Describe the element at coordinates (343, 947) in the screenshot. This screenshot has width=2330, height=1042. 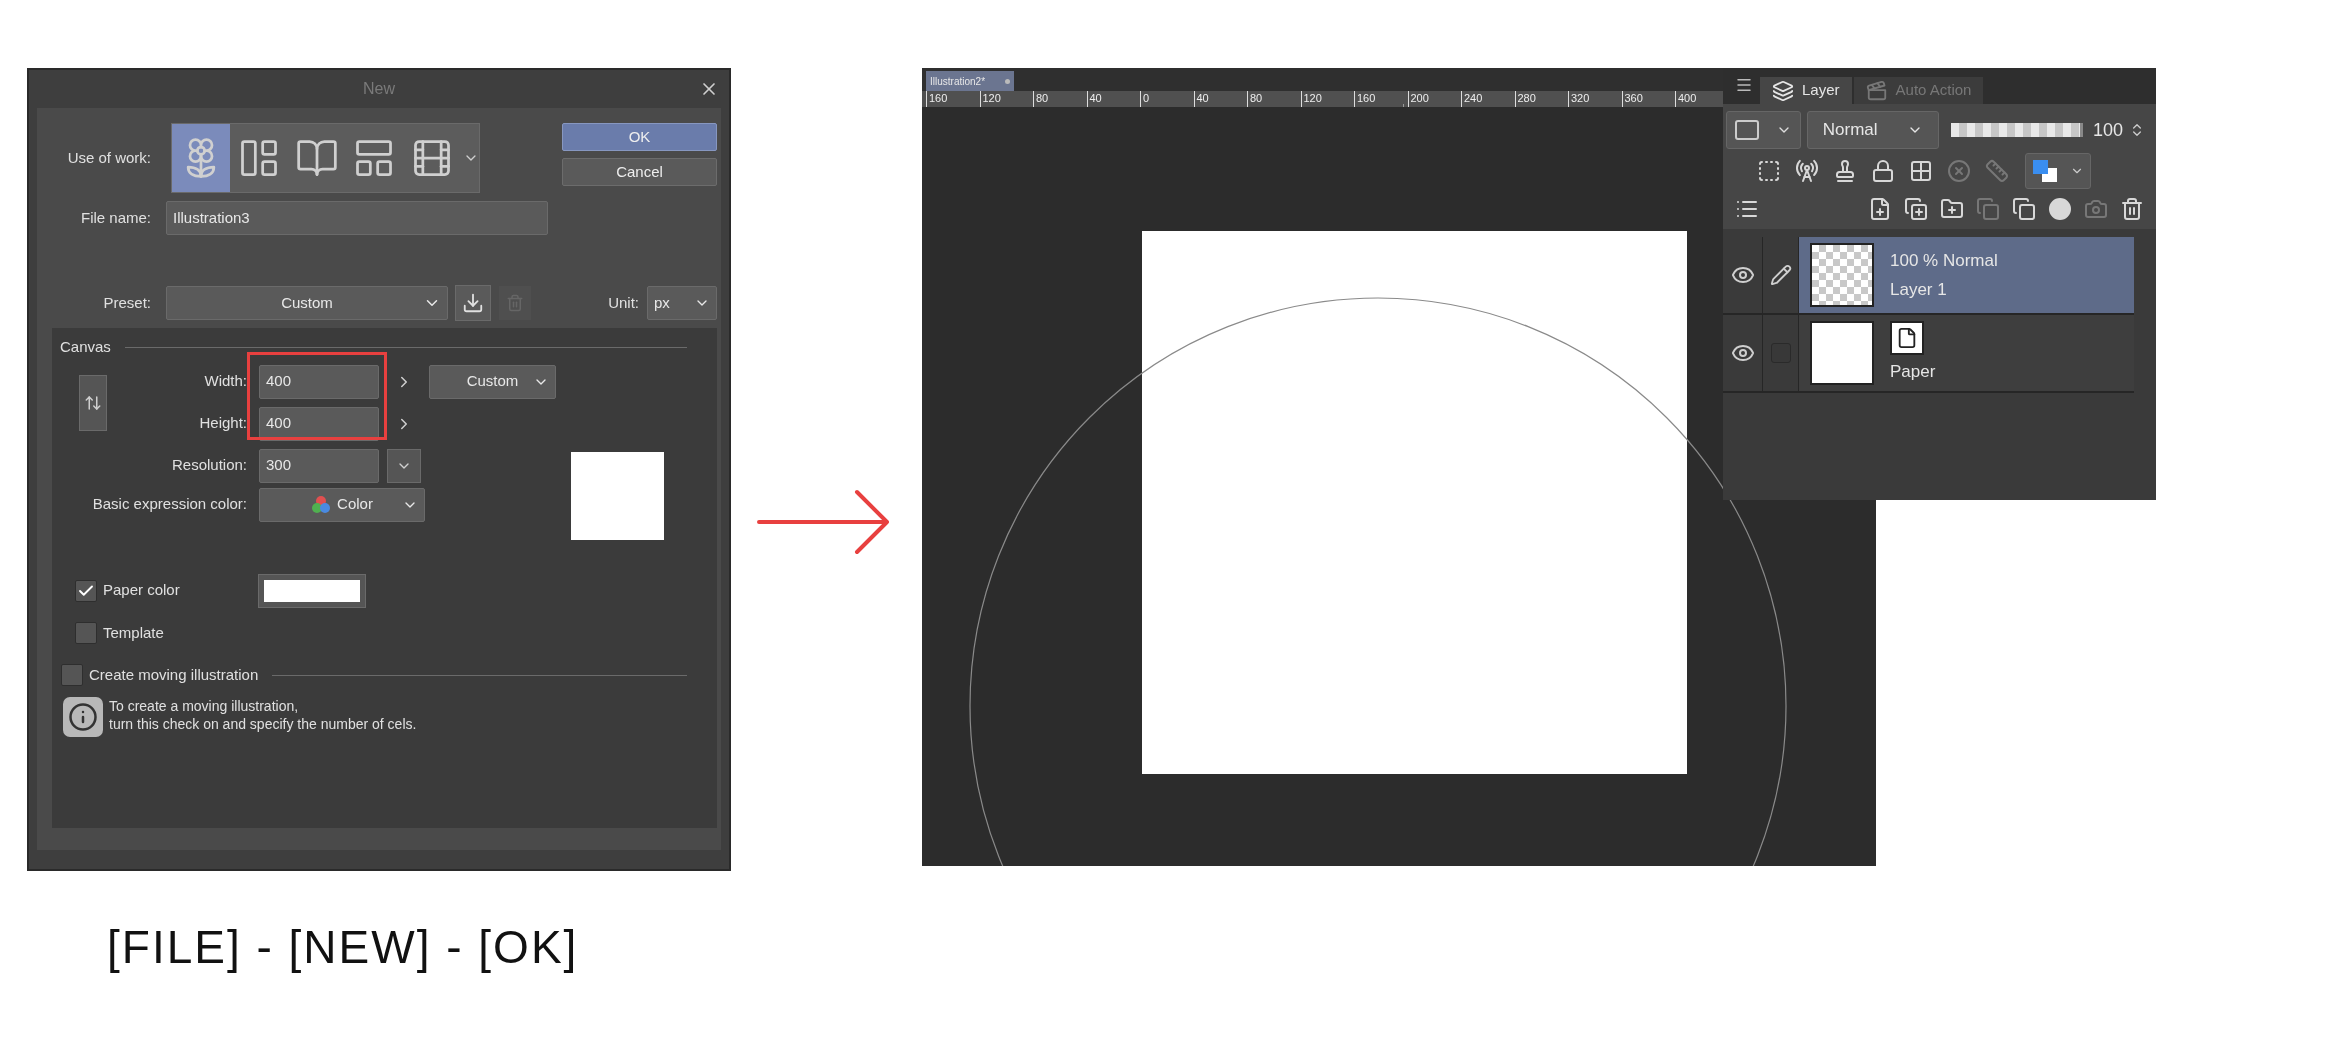
I see `caption: [FILE] - [NEW] - [OK]` at that location.